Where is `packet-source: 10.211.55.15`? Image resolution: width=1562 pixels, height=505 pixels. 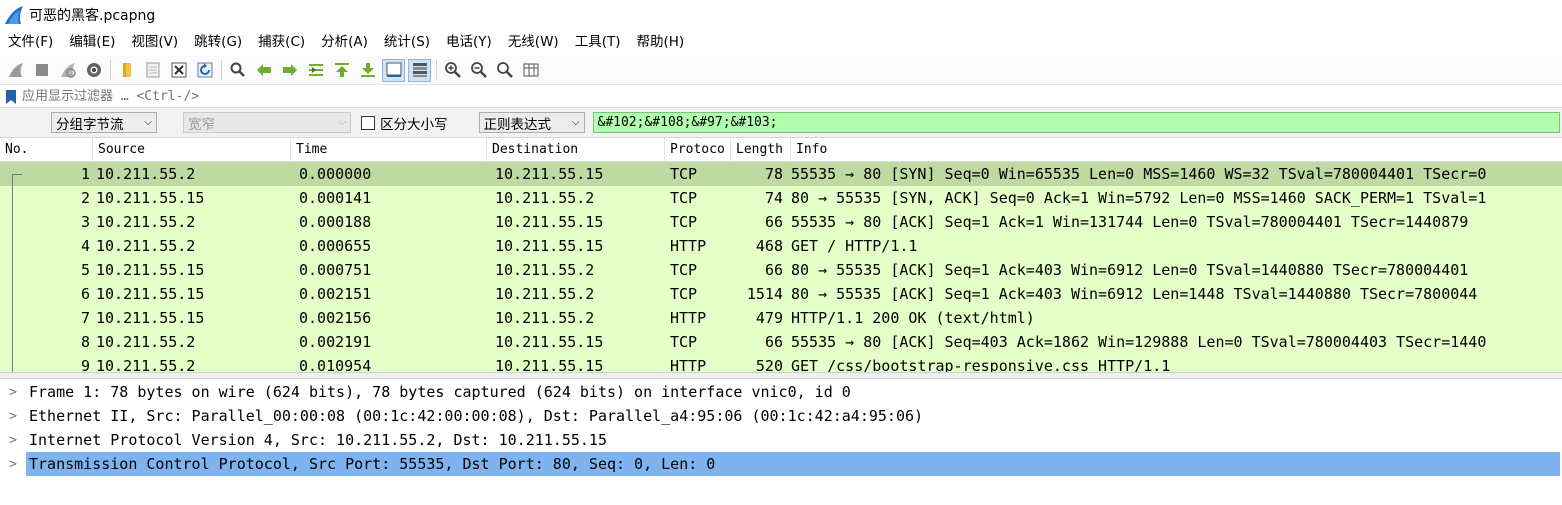
packet-source: 10.211.55.15 is located at coordinates (150, 318).